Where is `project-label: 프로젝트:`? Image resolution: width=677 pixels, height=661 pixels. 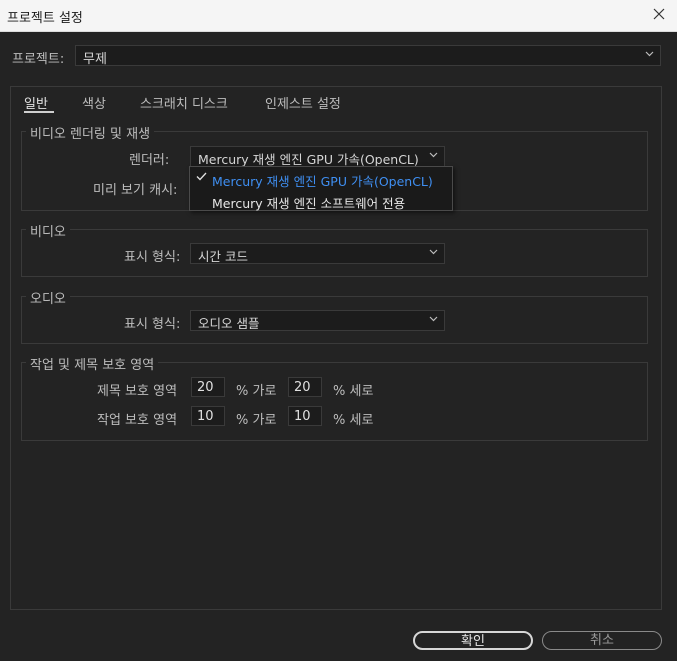 project-label: 프로젝트: is located at coordinates (38, 59).